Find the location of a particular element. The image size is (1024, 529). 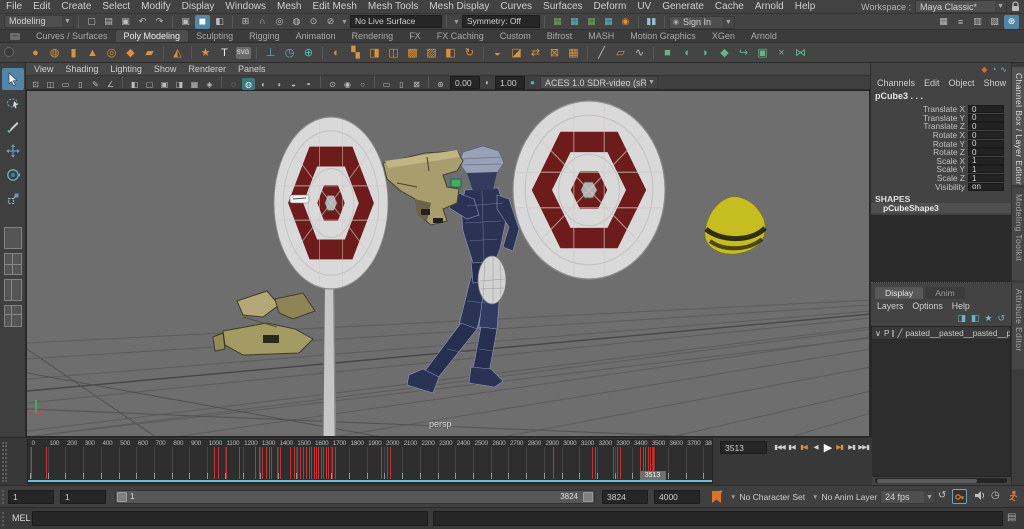

character-set-selector: ▼ No Character Set is located at coordinates (767, 497).